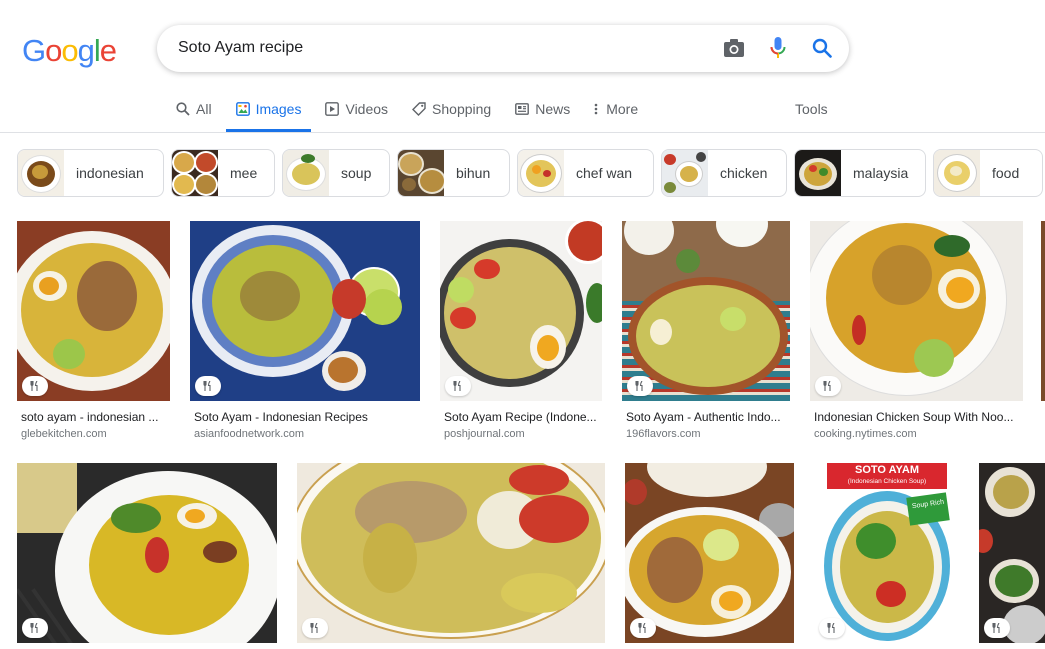  Describe the element at coordinates (367, 109) in the screenshot. I see `tab-label: Videos` at that location.